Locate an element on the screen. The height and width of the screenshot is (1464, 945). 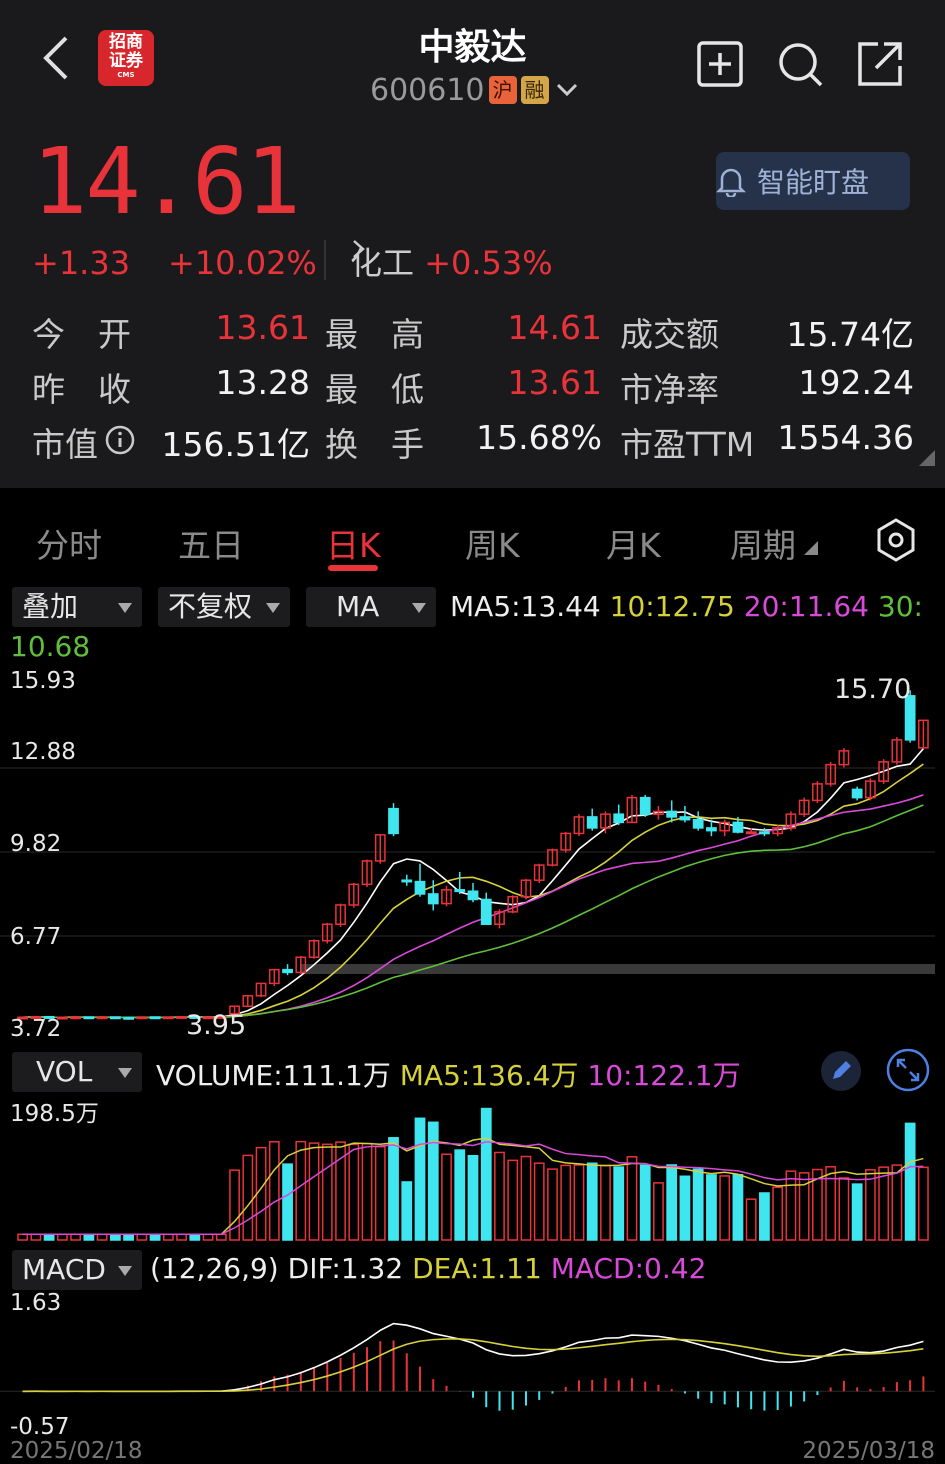
macd-legend: (12,26,9) DIF:1.32 DEA:1.11 MACD:0.42 is located at coordinates (428, 1268).